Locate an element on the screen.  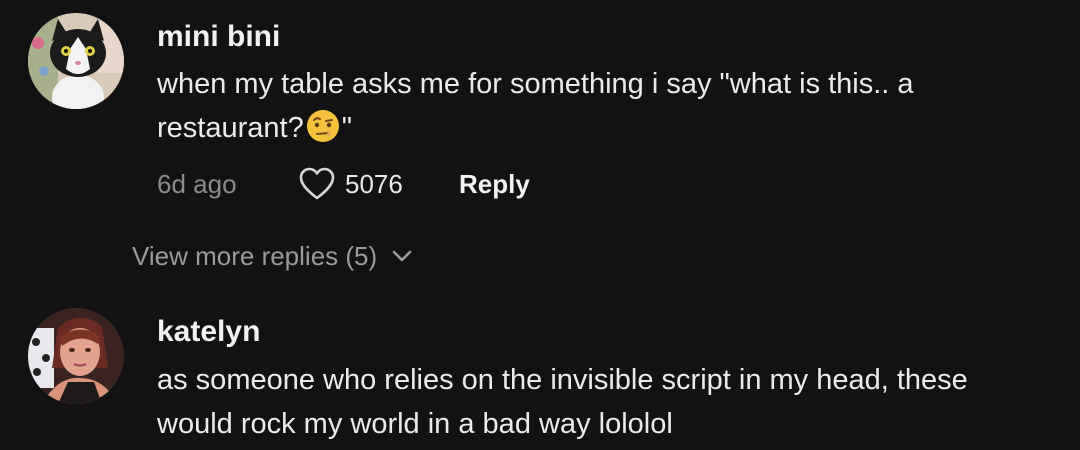
cat-avatar-icon is located at coordinates (76, 61).